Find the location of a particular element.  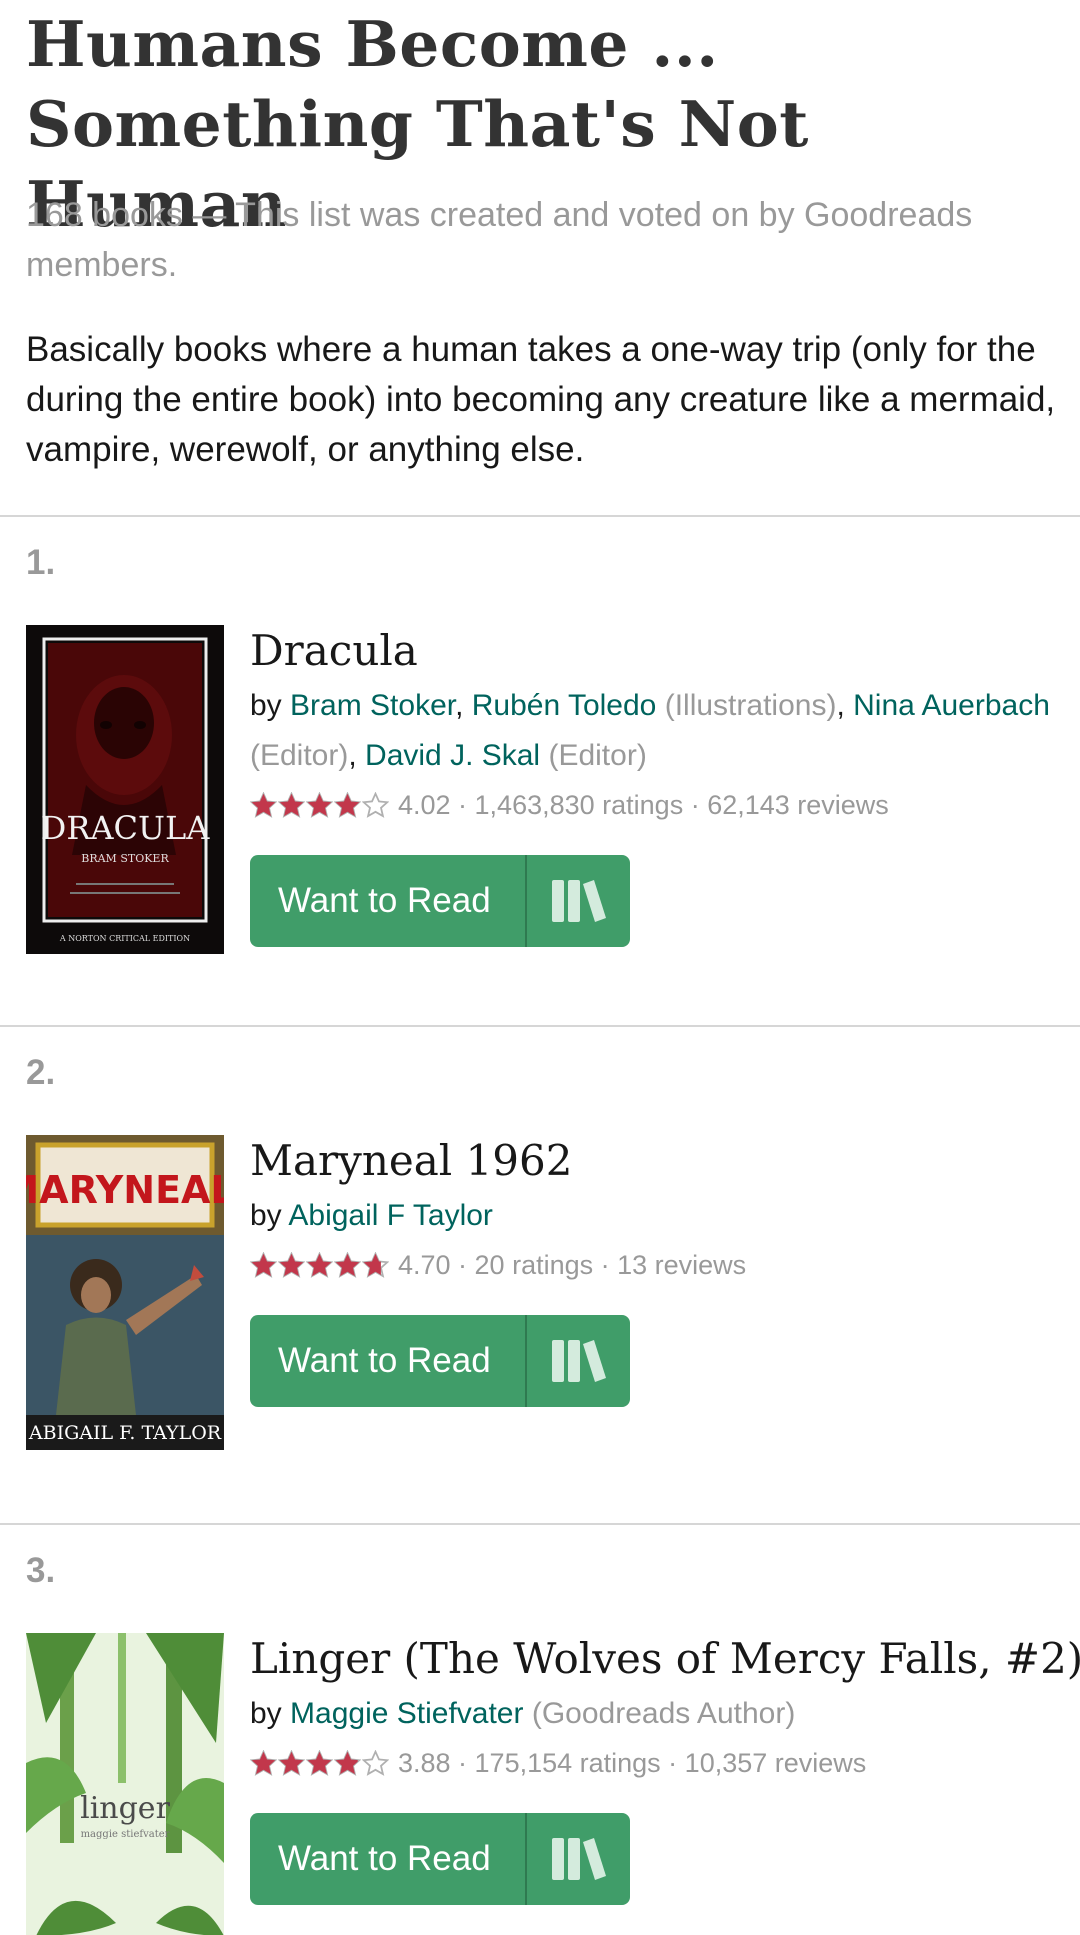

rank-number: 1. is located at coordinates (41, 562).